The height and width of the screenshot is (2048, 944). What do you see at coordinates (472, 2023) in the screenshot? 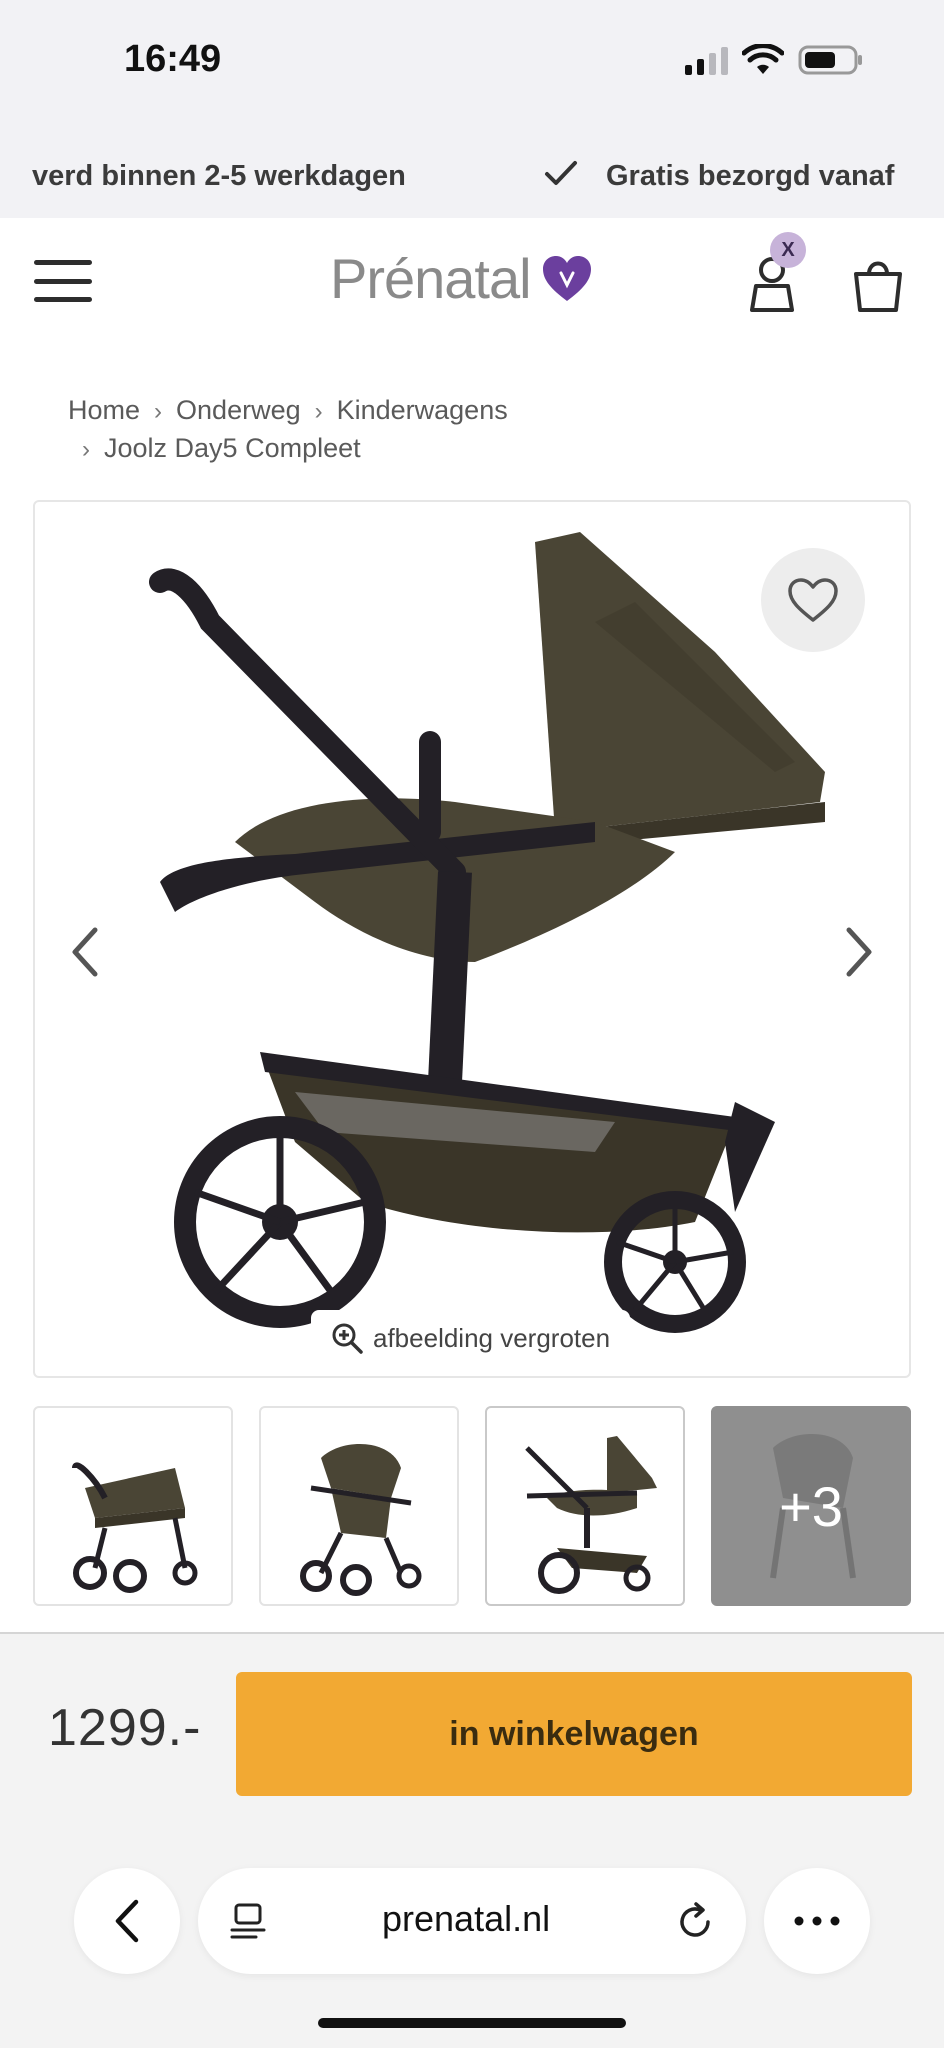
I see `home-indicator` at bounding box center [472, 2023].